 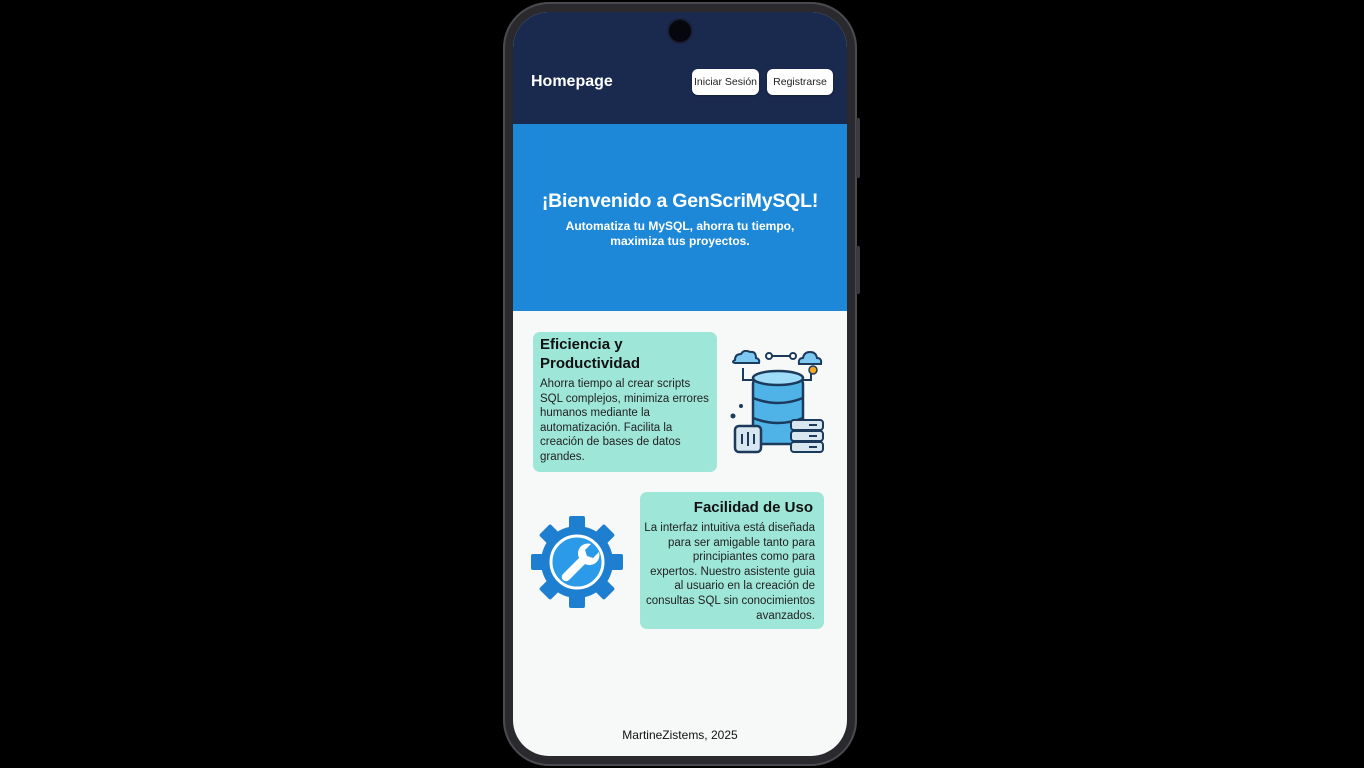 What do you see at coordinates (577, 562) in the screenshot?
I see `gear-wrench-icon` at bounding box center [577, 562].